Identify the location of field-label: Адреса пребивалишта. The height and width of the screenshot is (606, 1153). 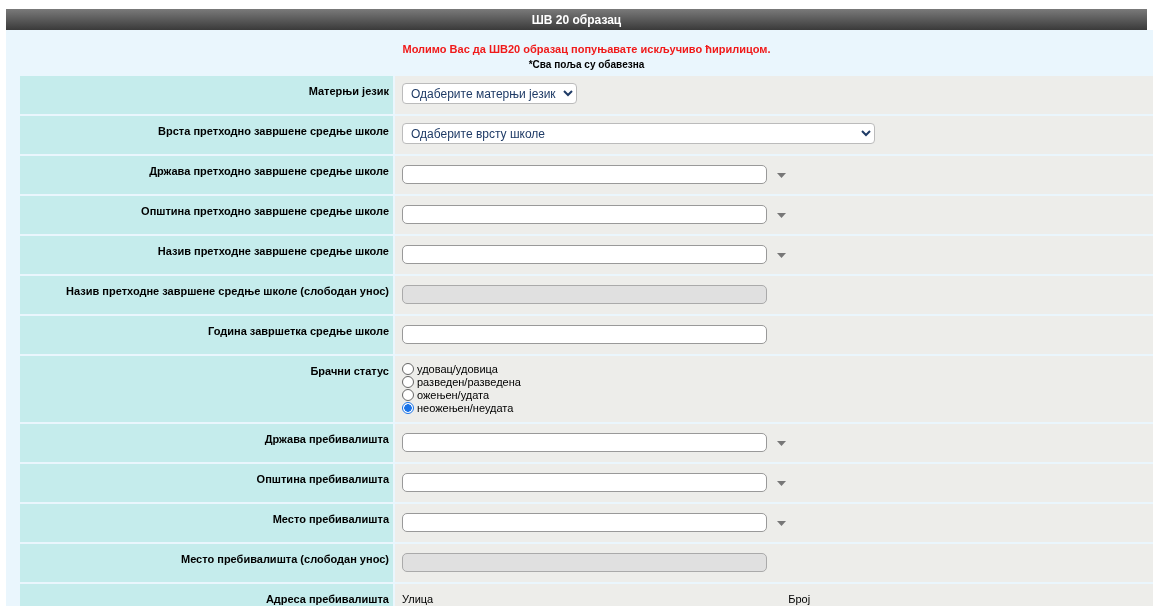
(327, 599).